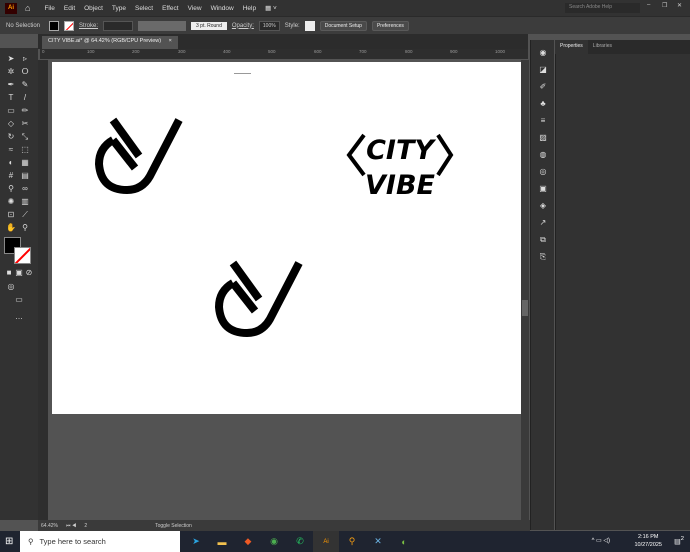 Image resolution: width=690 pixels, height=552 pixels. What do you see at coordinates (11, 215) in the screenshot?
I see `artboard-tool-icon: ⊡` at bounding box center [11, 215].